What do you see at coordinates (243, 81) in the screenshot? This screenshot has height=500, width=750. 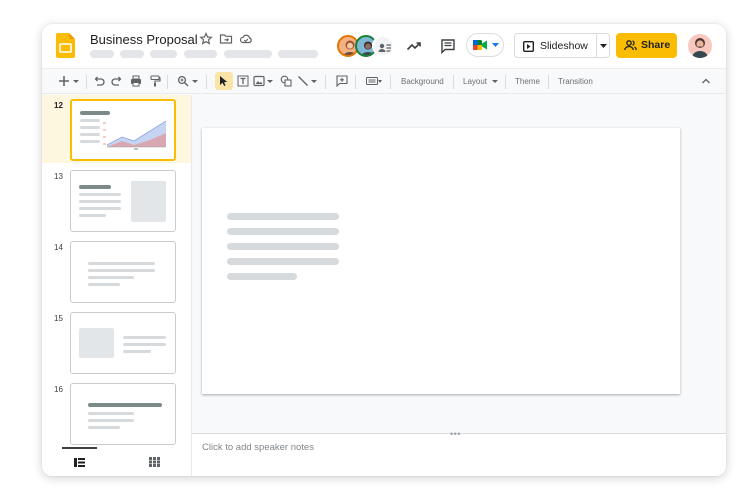 I see `text-box-icon` at bounding box center [243, 81].